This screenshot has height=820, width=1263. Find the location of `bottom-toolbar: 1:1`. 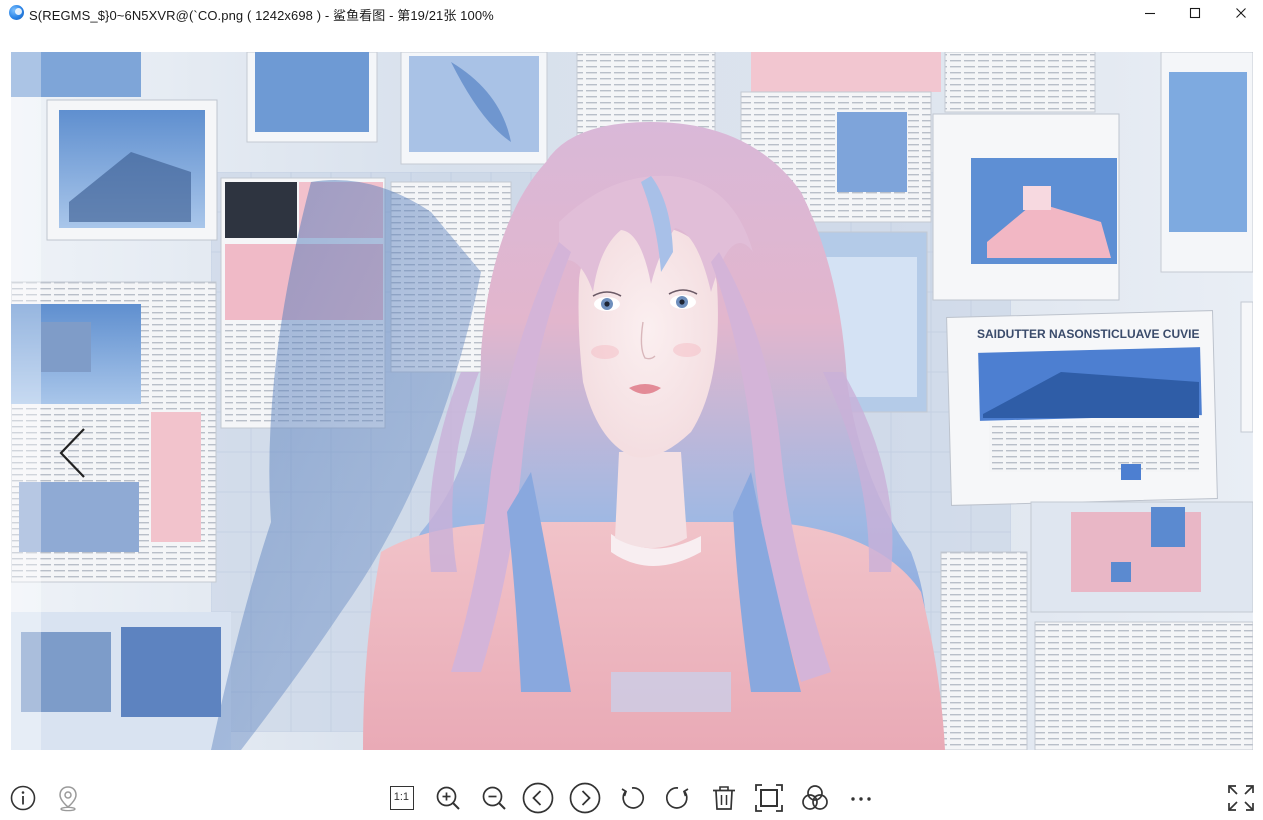

bottom-toolbar: 1:1 is located at coordinates (631, 797).